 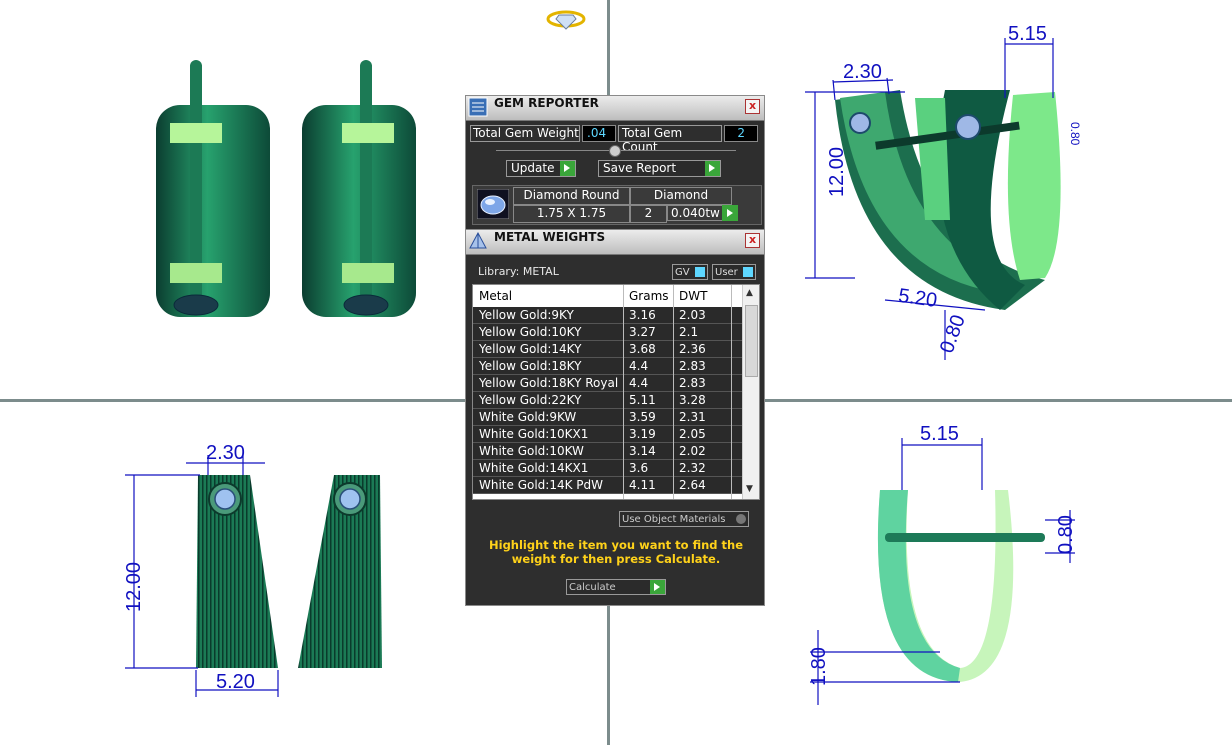 What do you see at coordinates (493, 204) in the screenshot?
I see `diamond-round-icon` at bounding box center [493, 204].